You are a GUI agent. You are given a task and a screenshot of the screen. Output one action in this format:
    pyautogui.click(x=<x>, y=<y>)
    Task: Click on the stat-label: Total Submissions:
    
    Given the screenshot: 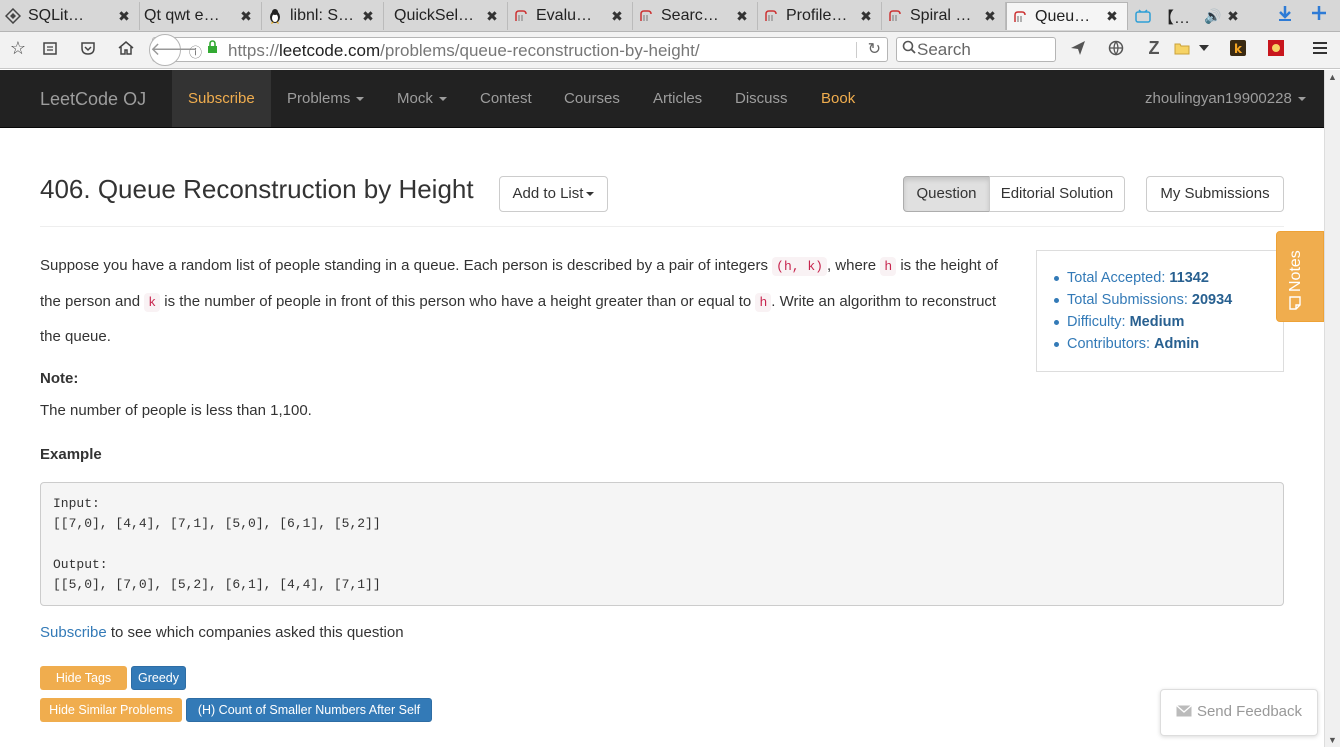 What is the action you would take?
    pyautogui.click(x=1127, y=300)
    